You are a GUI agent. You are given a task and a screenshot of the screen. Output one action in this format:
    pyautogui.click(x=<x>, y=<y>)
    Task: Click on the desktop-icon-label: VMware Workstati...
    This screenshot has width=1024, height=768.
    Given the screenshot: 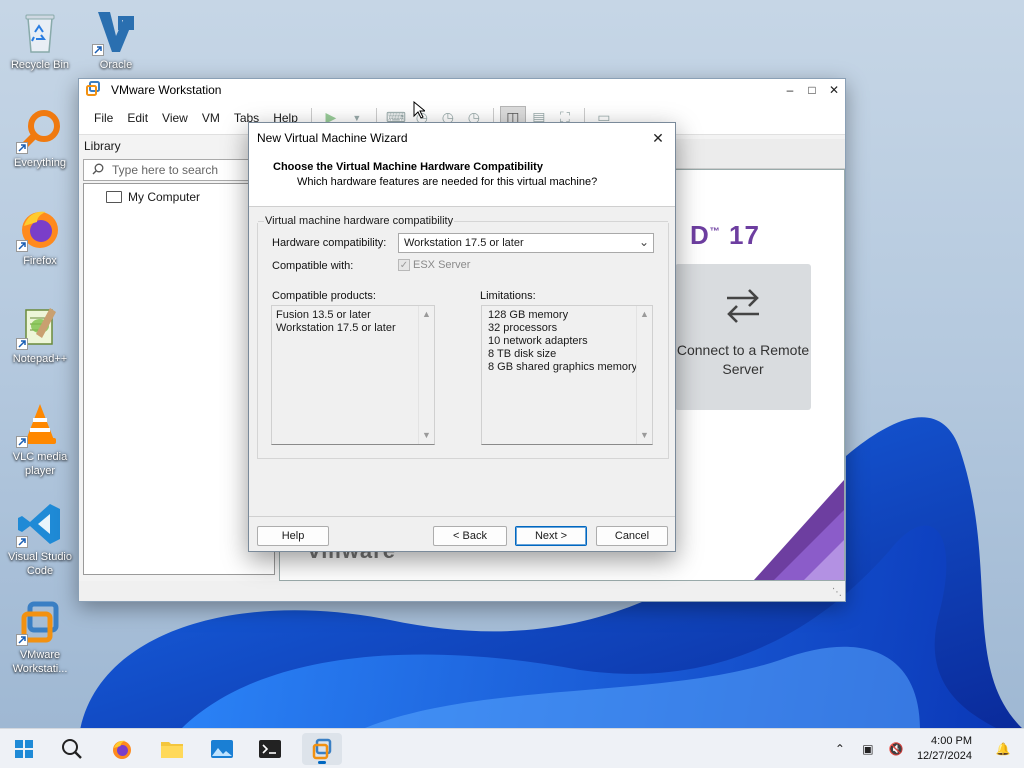 What is the action you would take?
    pyautogui.click(x=40, y=662)
    